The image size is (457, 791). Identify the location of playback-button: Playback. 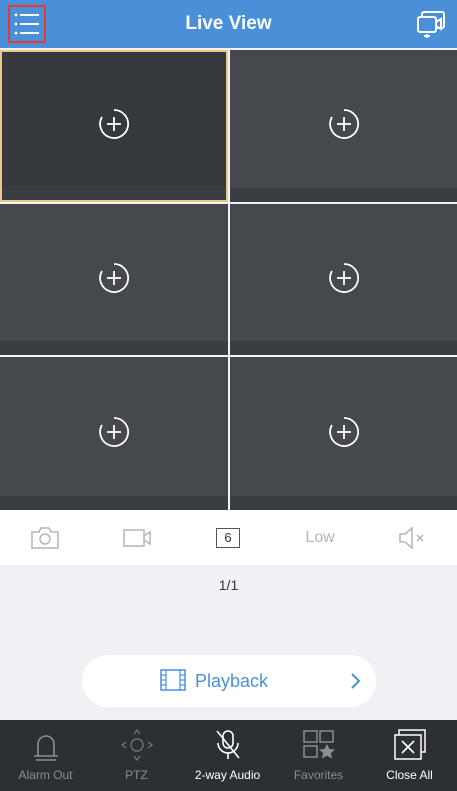
(229, 681).